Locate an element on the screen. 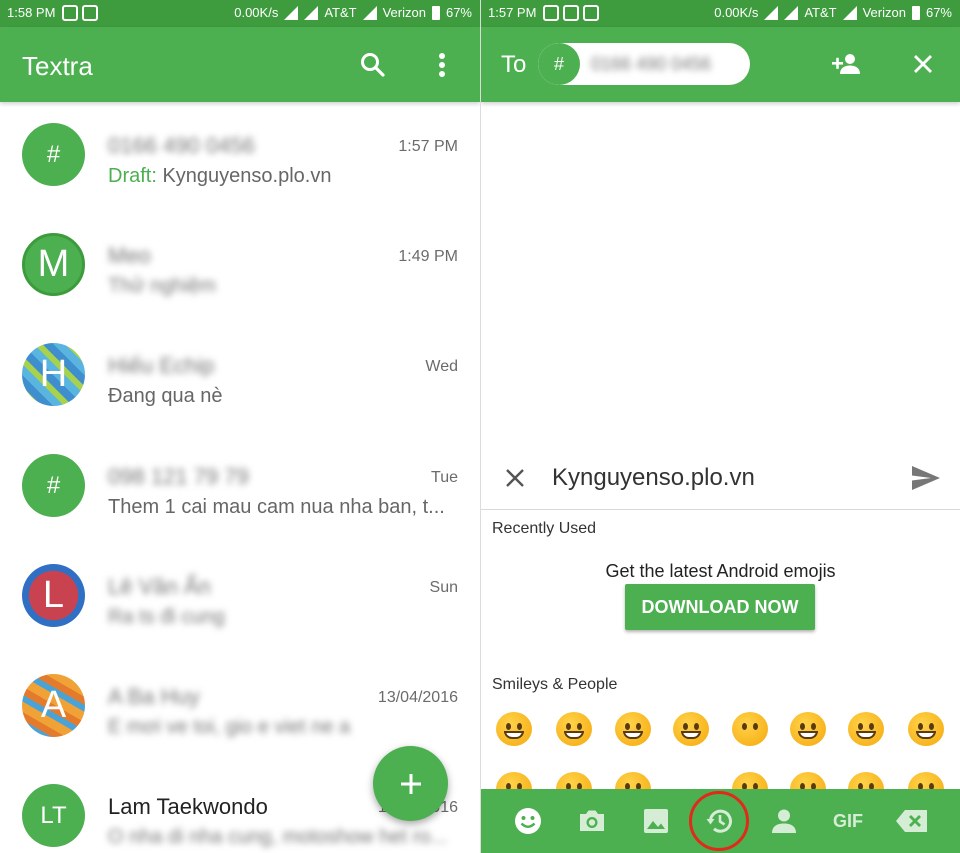 This screenshot has height=853, width=960. grimacing-emoji is located at coordinates (574, 729).